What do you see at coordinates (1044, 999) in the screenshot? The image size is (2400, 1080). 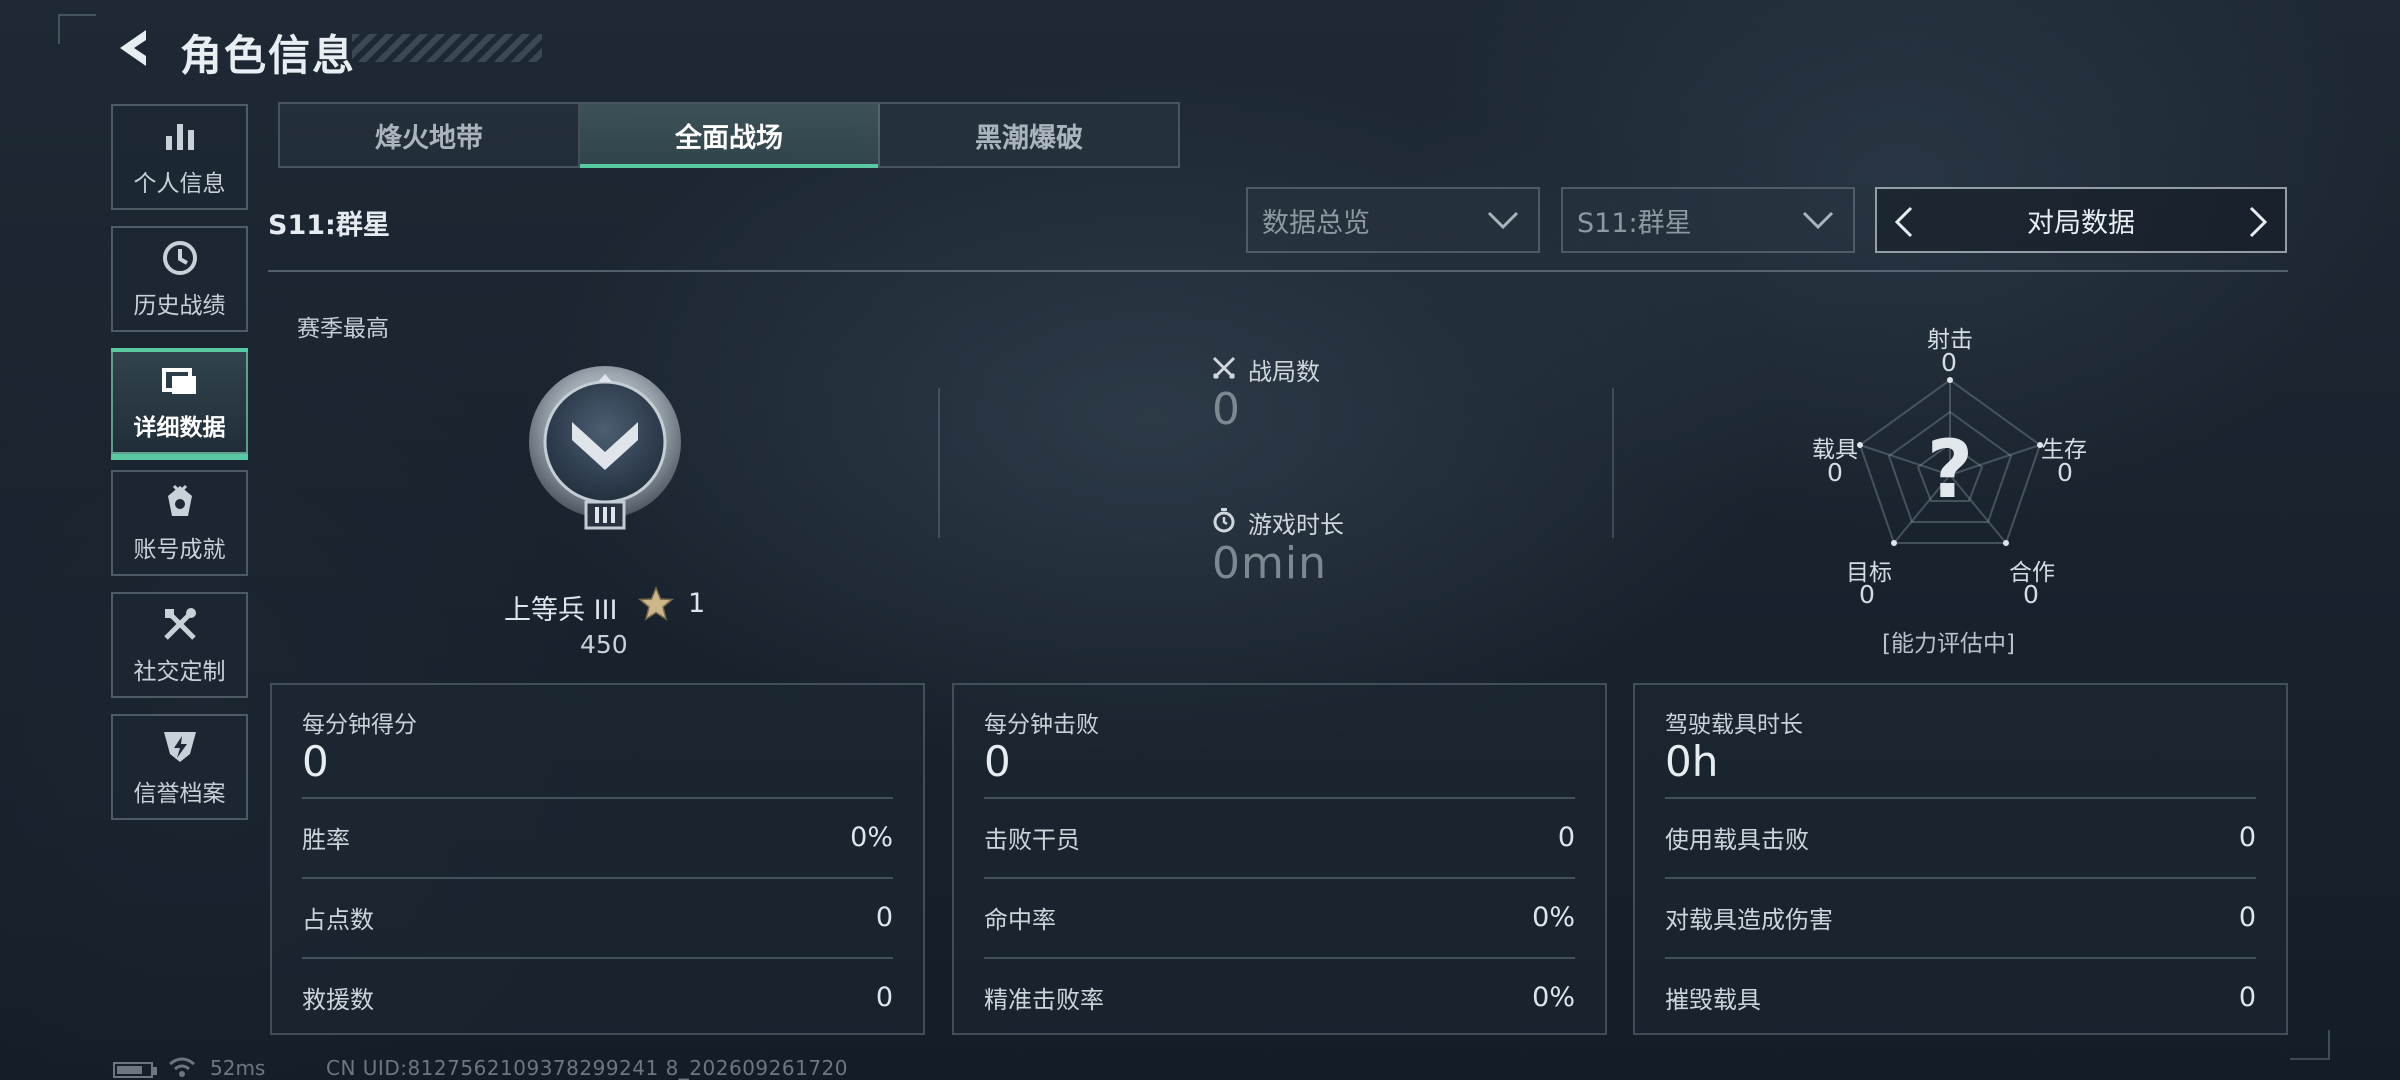 I see `stat-label: 精准击败率` at bounding box center [1044, 999].